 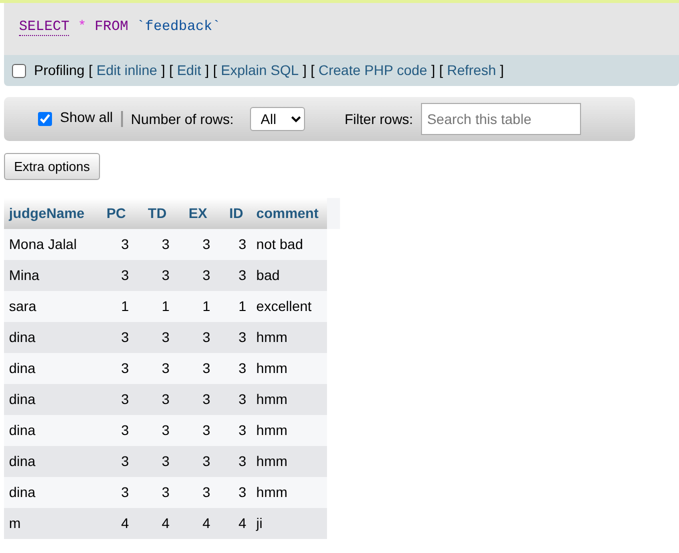 What do you see at coordinates (86, 117) in the screenshot?
I see `show-all-label: Show all` at bounding box center [86, 117].